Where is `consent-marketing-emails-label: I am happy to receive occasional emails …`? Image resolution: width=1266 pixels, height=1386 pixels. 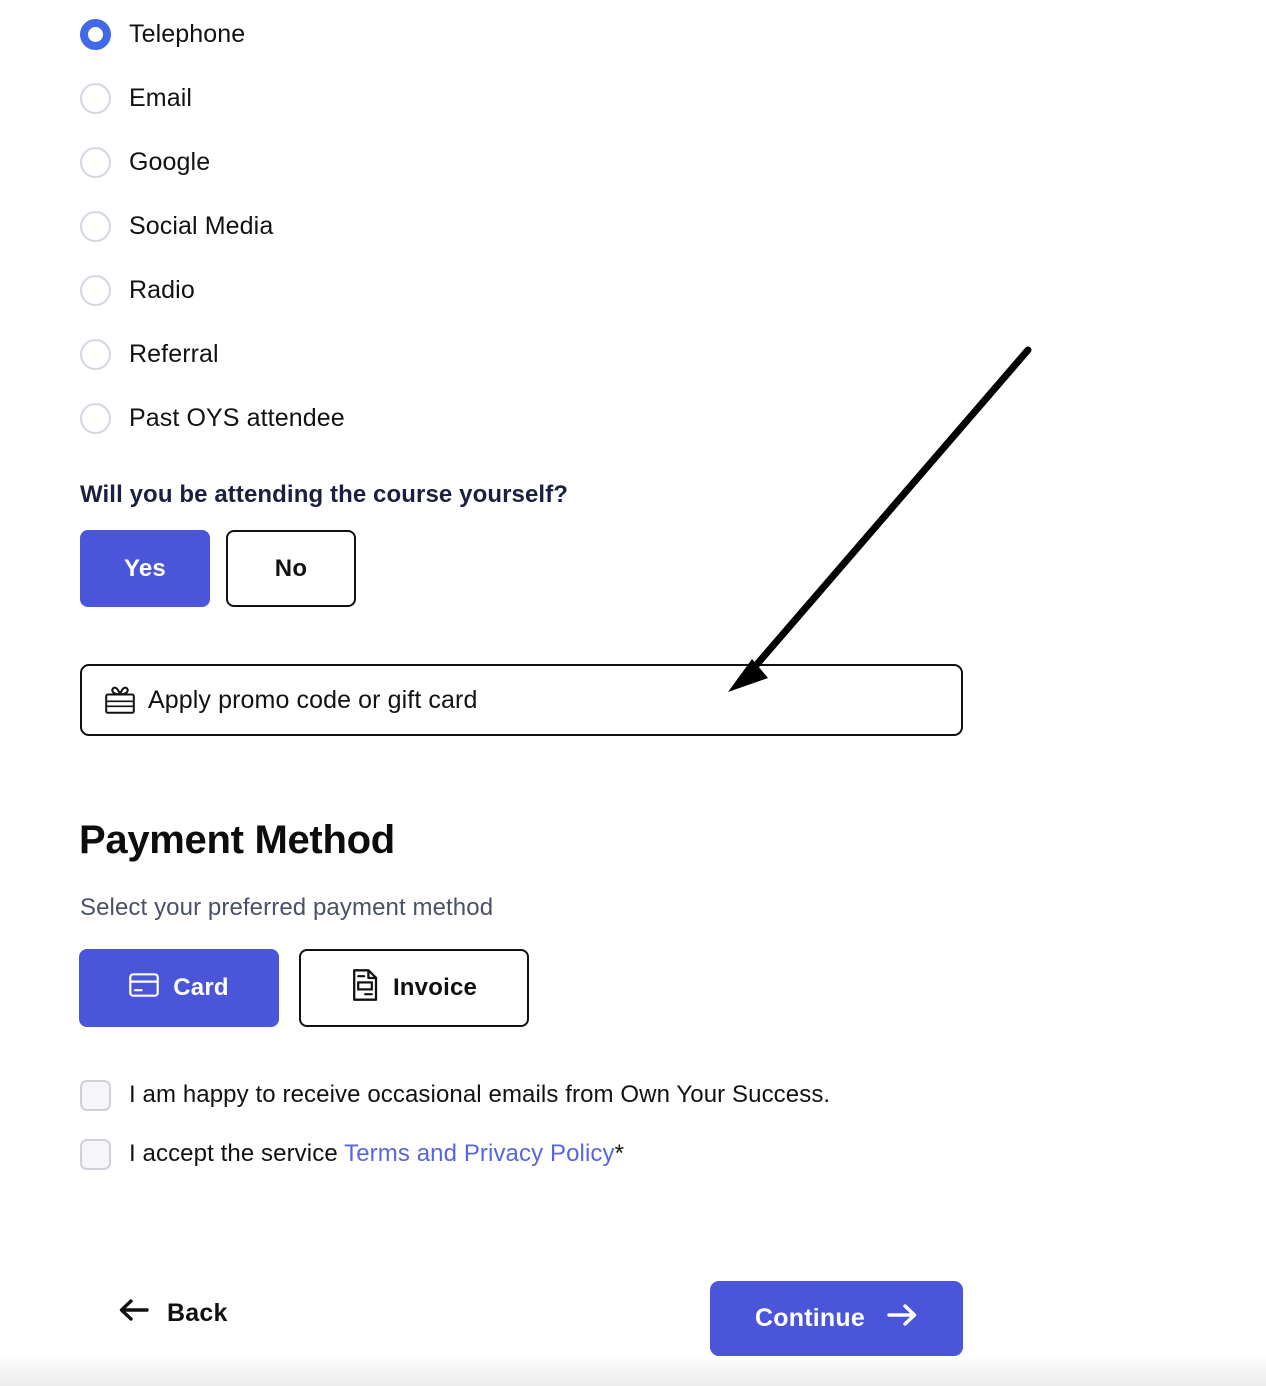 consent-marketing-emails-label: I am happy to receive occasional emails … is located at coordinates (480, 1094).